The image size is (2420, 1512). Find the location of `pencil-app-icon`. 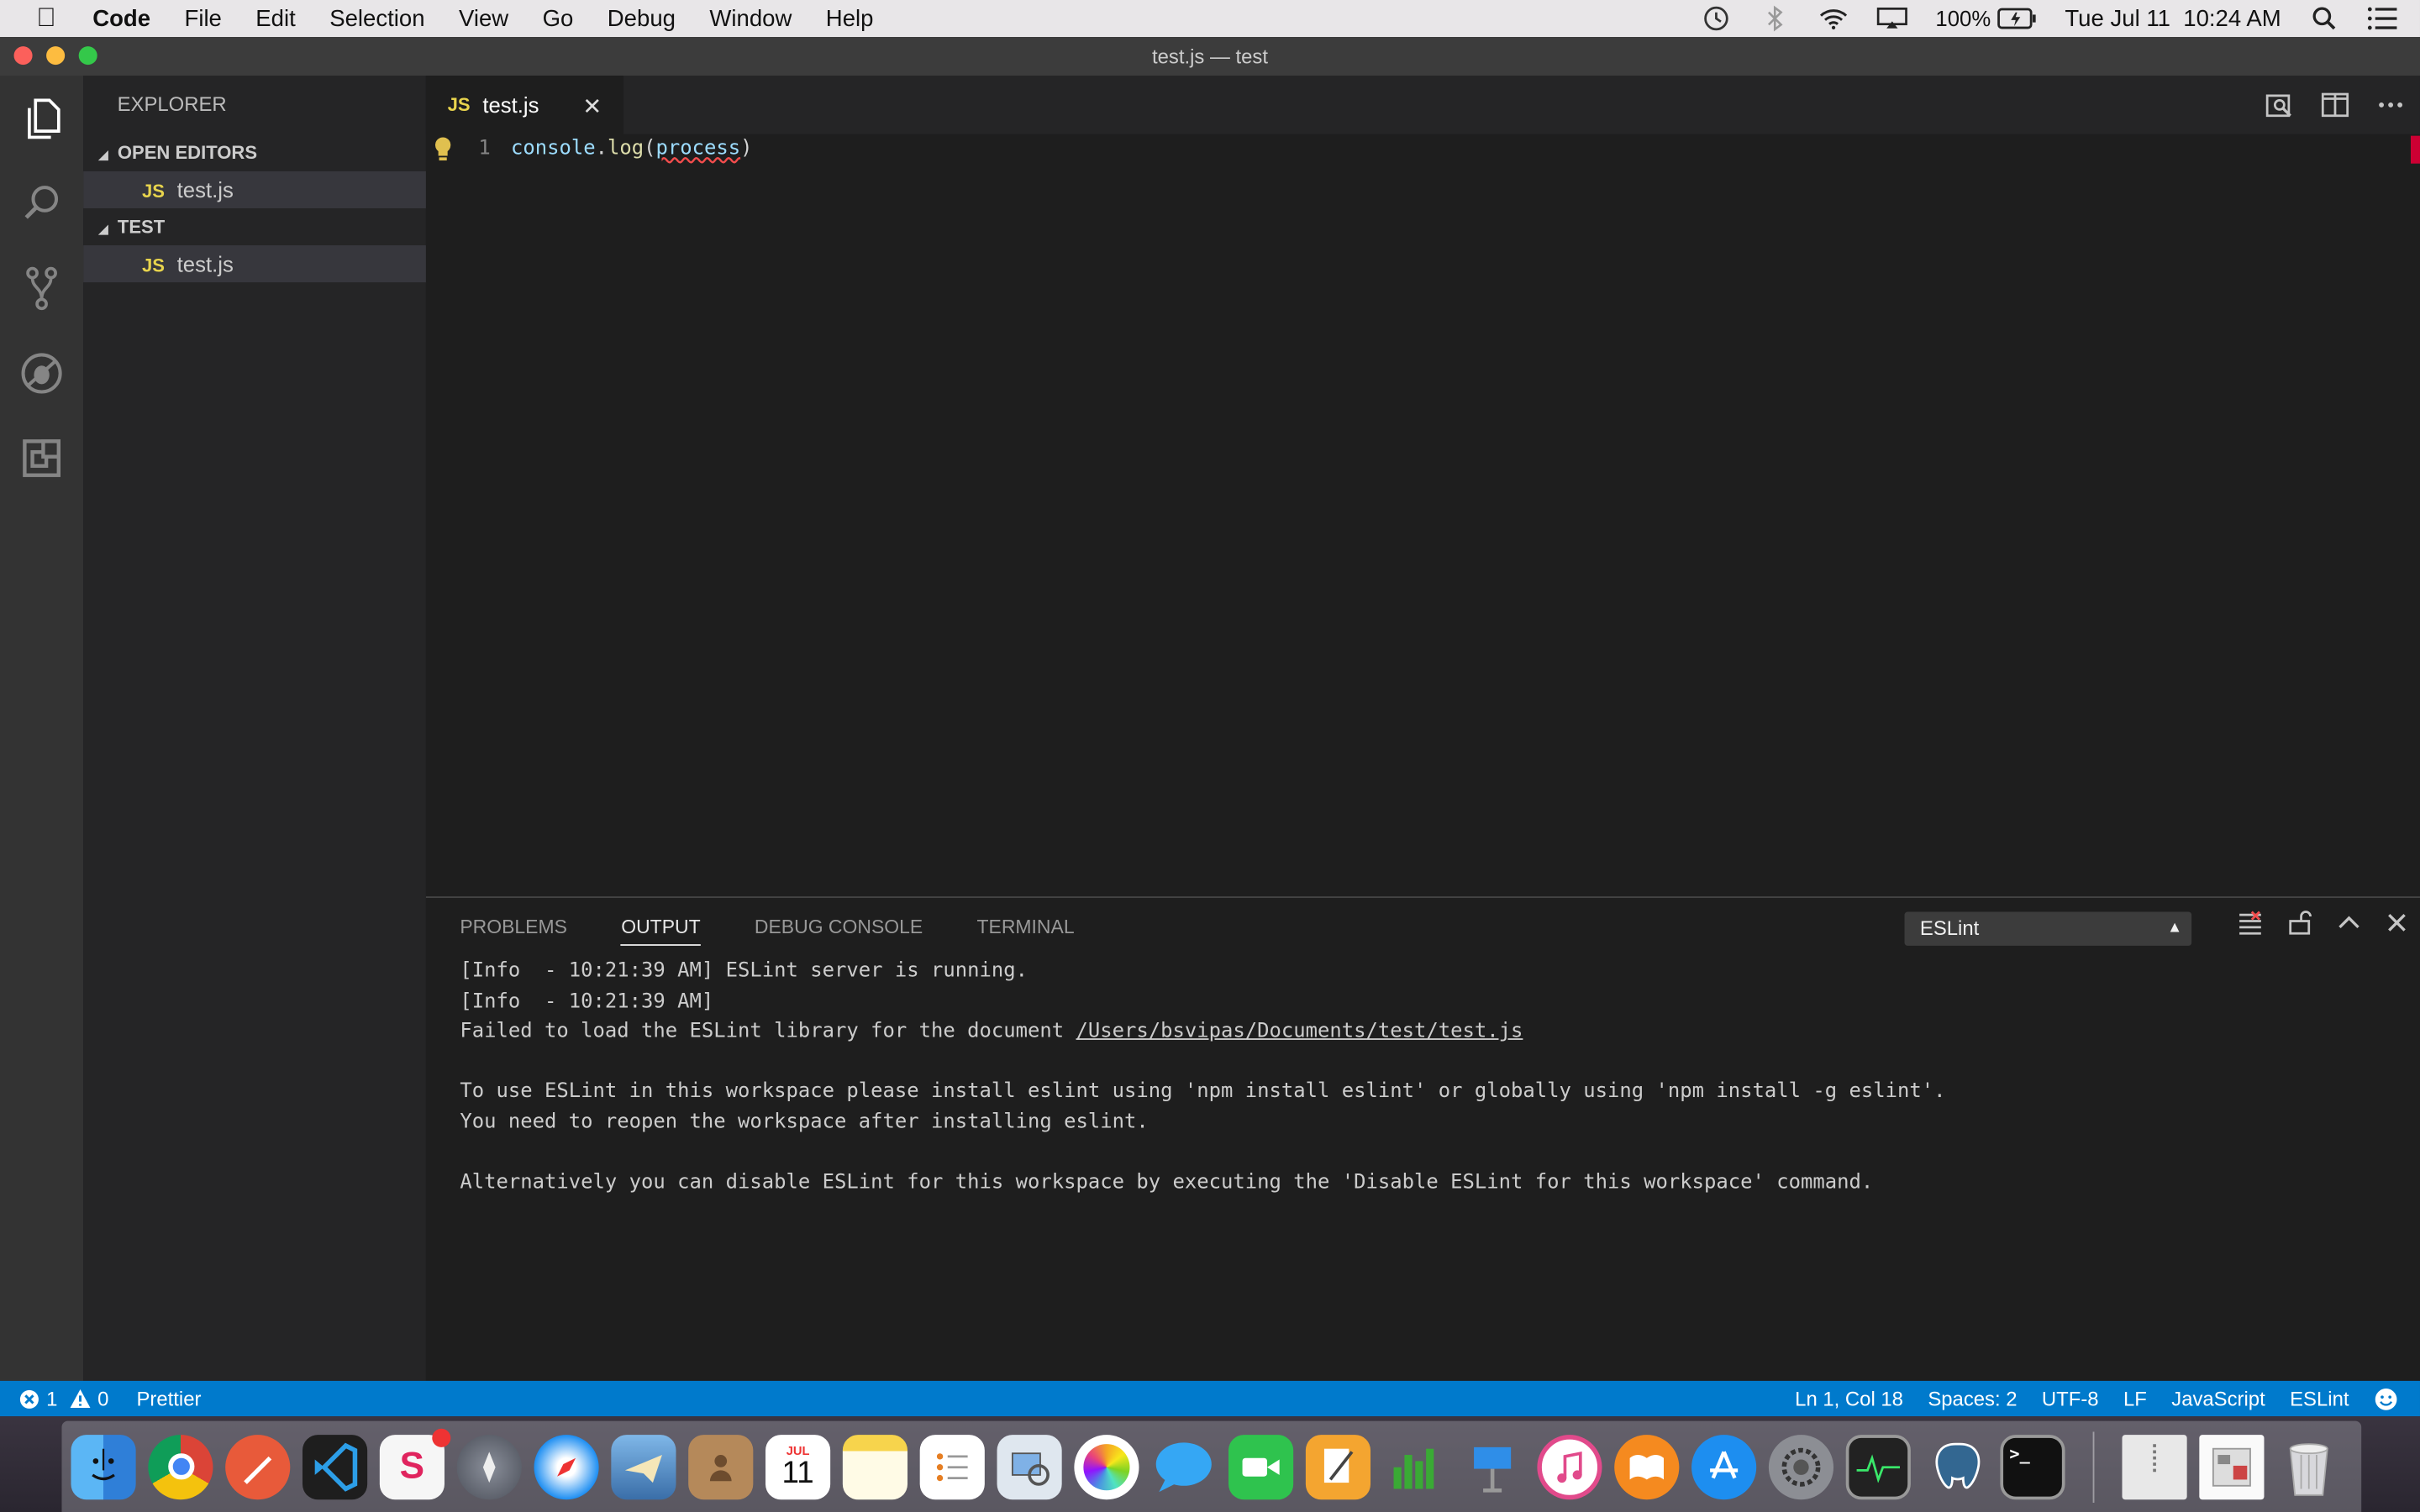

pencil-app-icon is located at coordinates (258, 1466).